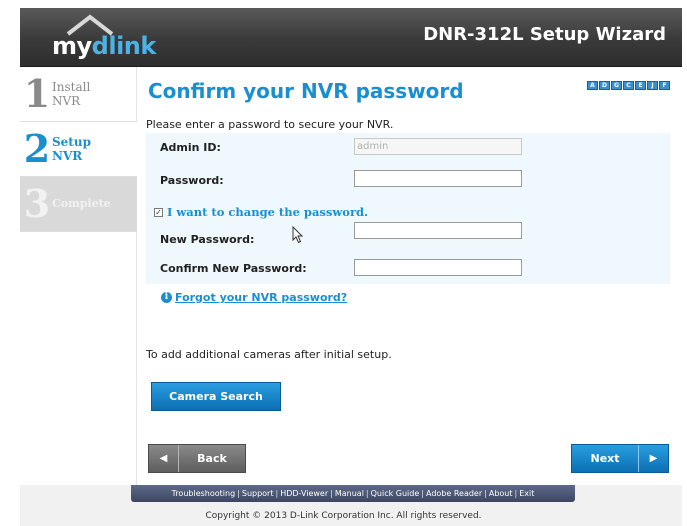 The height and width of the screenshot is (526, 687). I want to click on footer-link-support: Support, so click(258, 493).